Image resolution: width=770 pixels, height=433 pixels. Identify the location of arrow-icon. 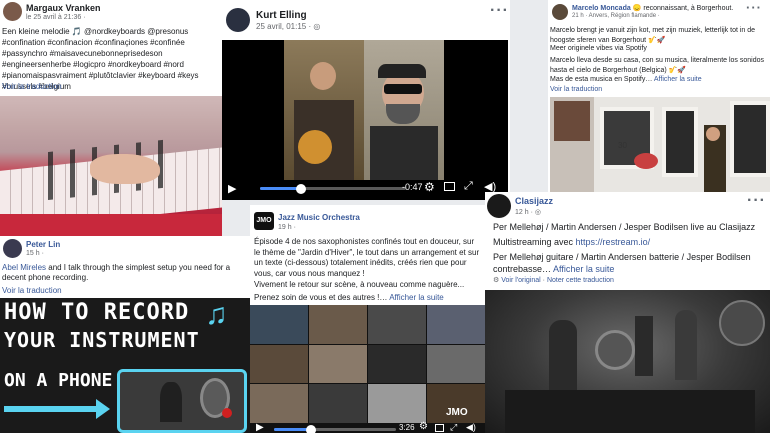
(53, 409).